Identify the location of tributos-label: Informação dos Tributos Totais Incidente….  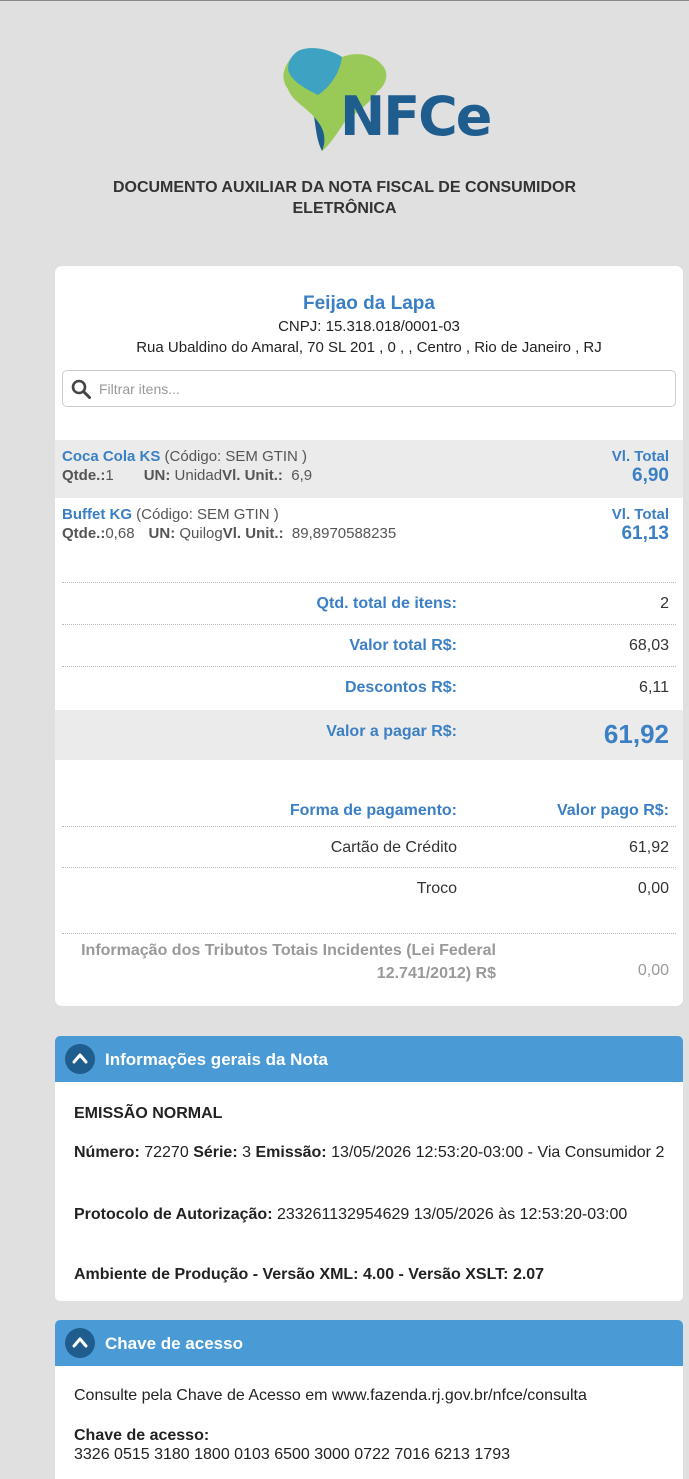
(288, 962).